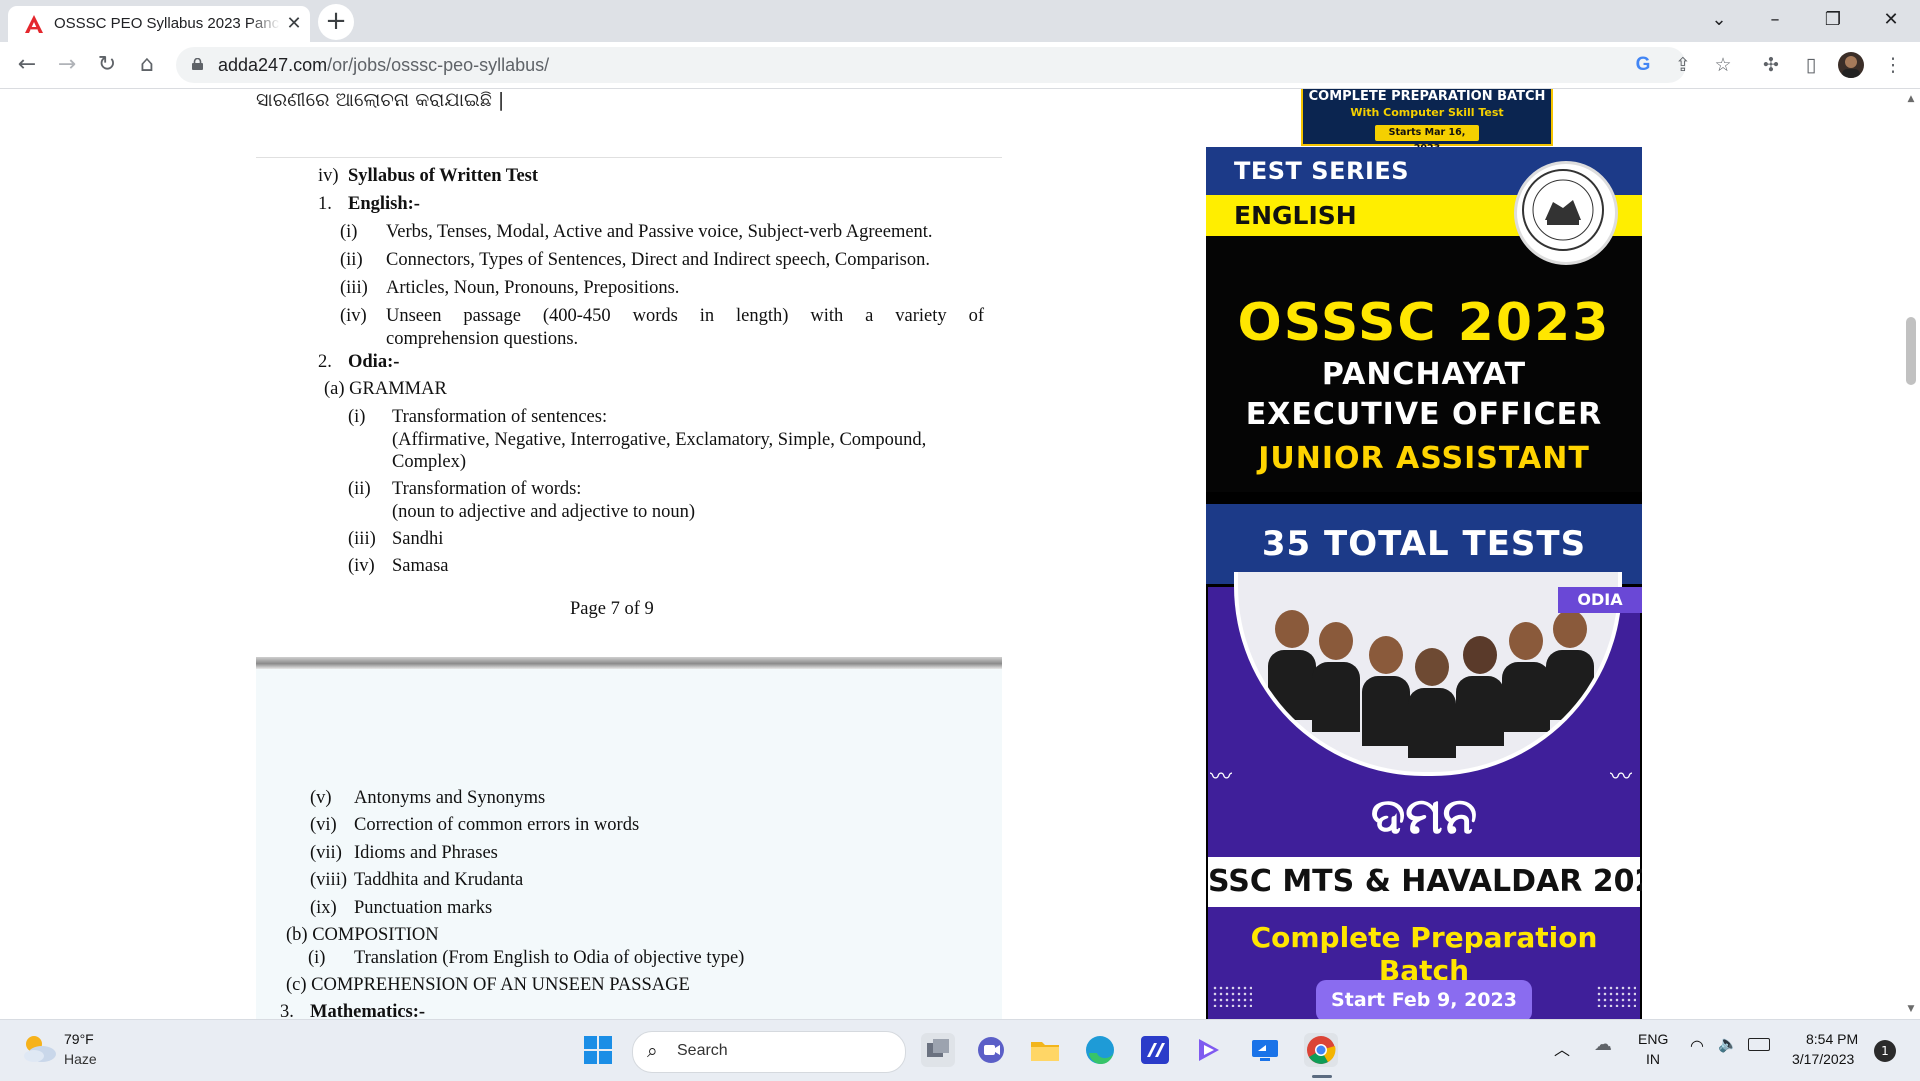  What do you see at coordinates (294, 24) in the screenshot?
I see `close-tab-icon: ✕` at bounding box center [294, 24].